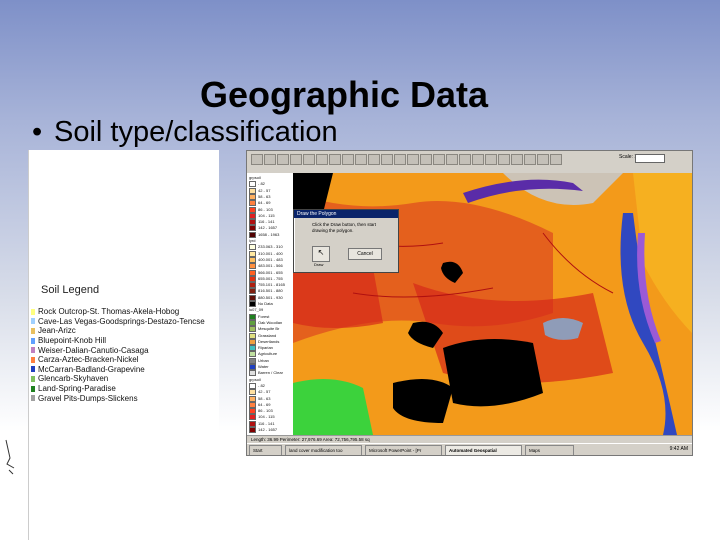 The image size is (720, 540). Describe the element at coordinates (256, 309) in the screenshot. I see `toc-item: lu07_09` at that location.